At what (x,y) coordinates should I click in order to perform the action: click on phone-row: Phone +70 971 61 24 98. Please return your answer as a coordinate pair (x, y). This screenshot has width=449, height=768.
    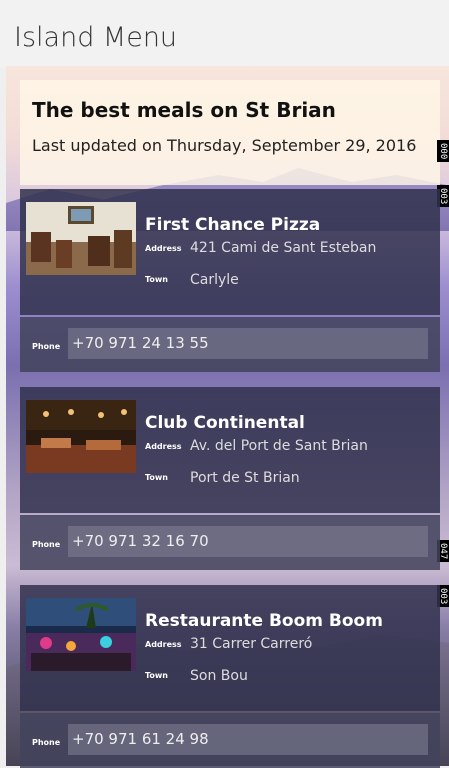
    Looking at the image, I should click on (230, 740).